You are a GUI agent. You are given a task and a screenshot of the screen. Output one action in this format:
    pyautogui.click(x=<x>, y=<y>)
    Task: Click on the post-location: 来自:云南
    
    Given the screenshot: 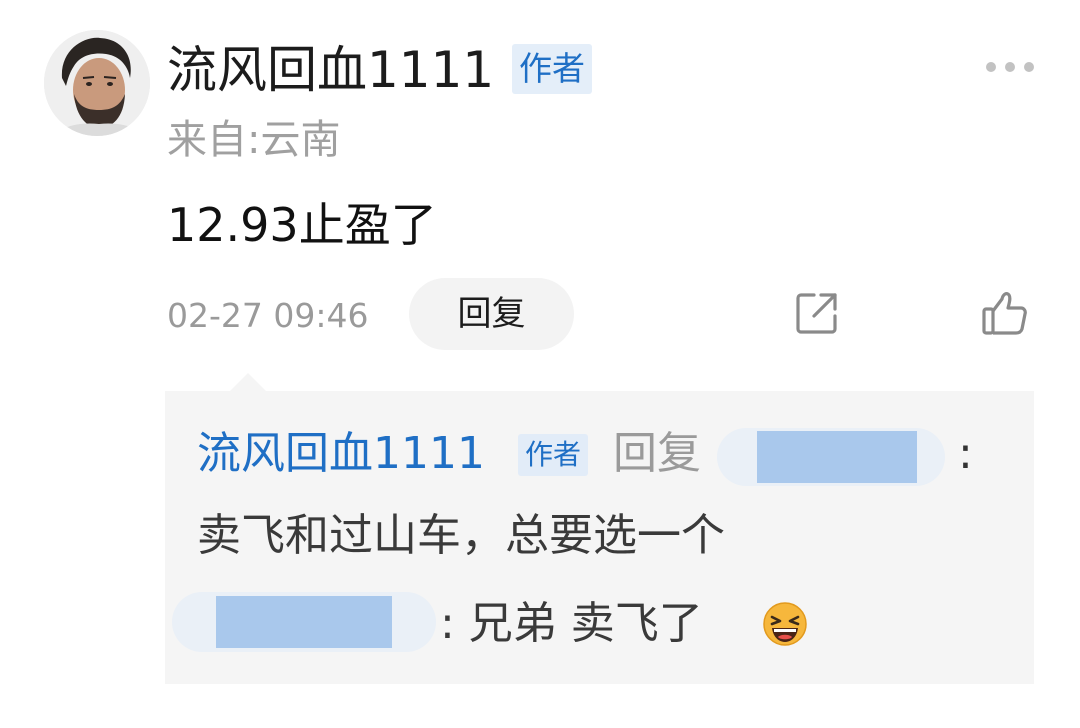 What is the action you would take?
    pyautogui.click(x=254, y=140)
    